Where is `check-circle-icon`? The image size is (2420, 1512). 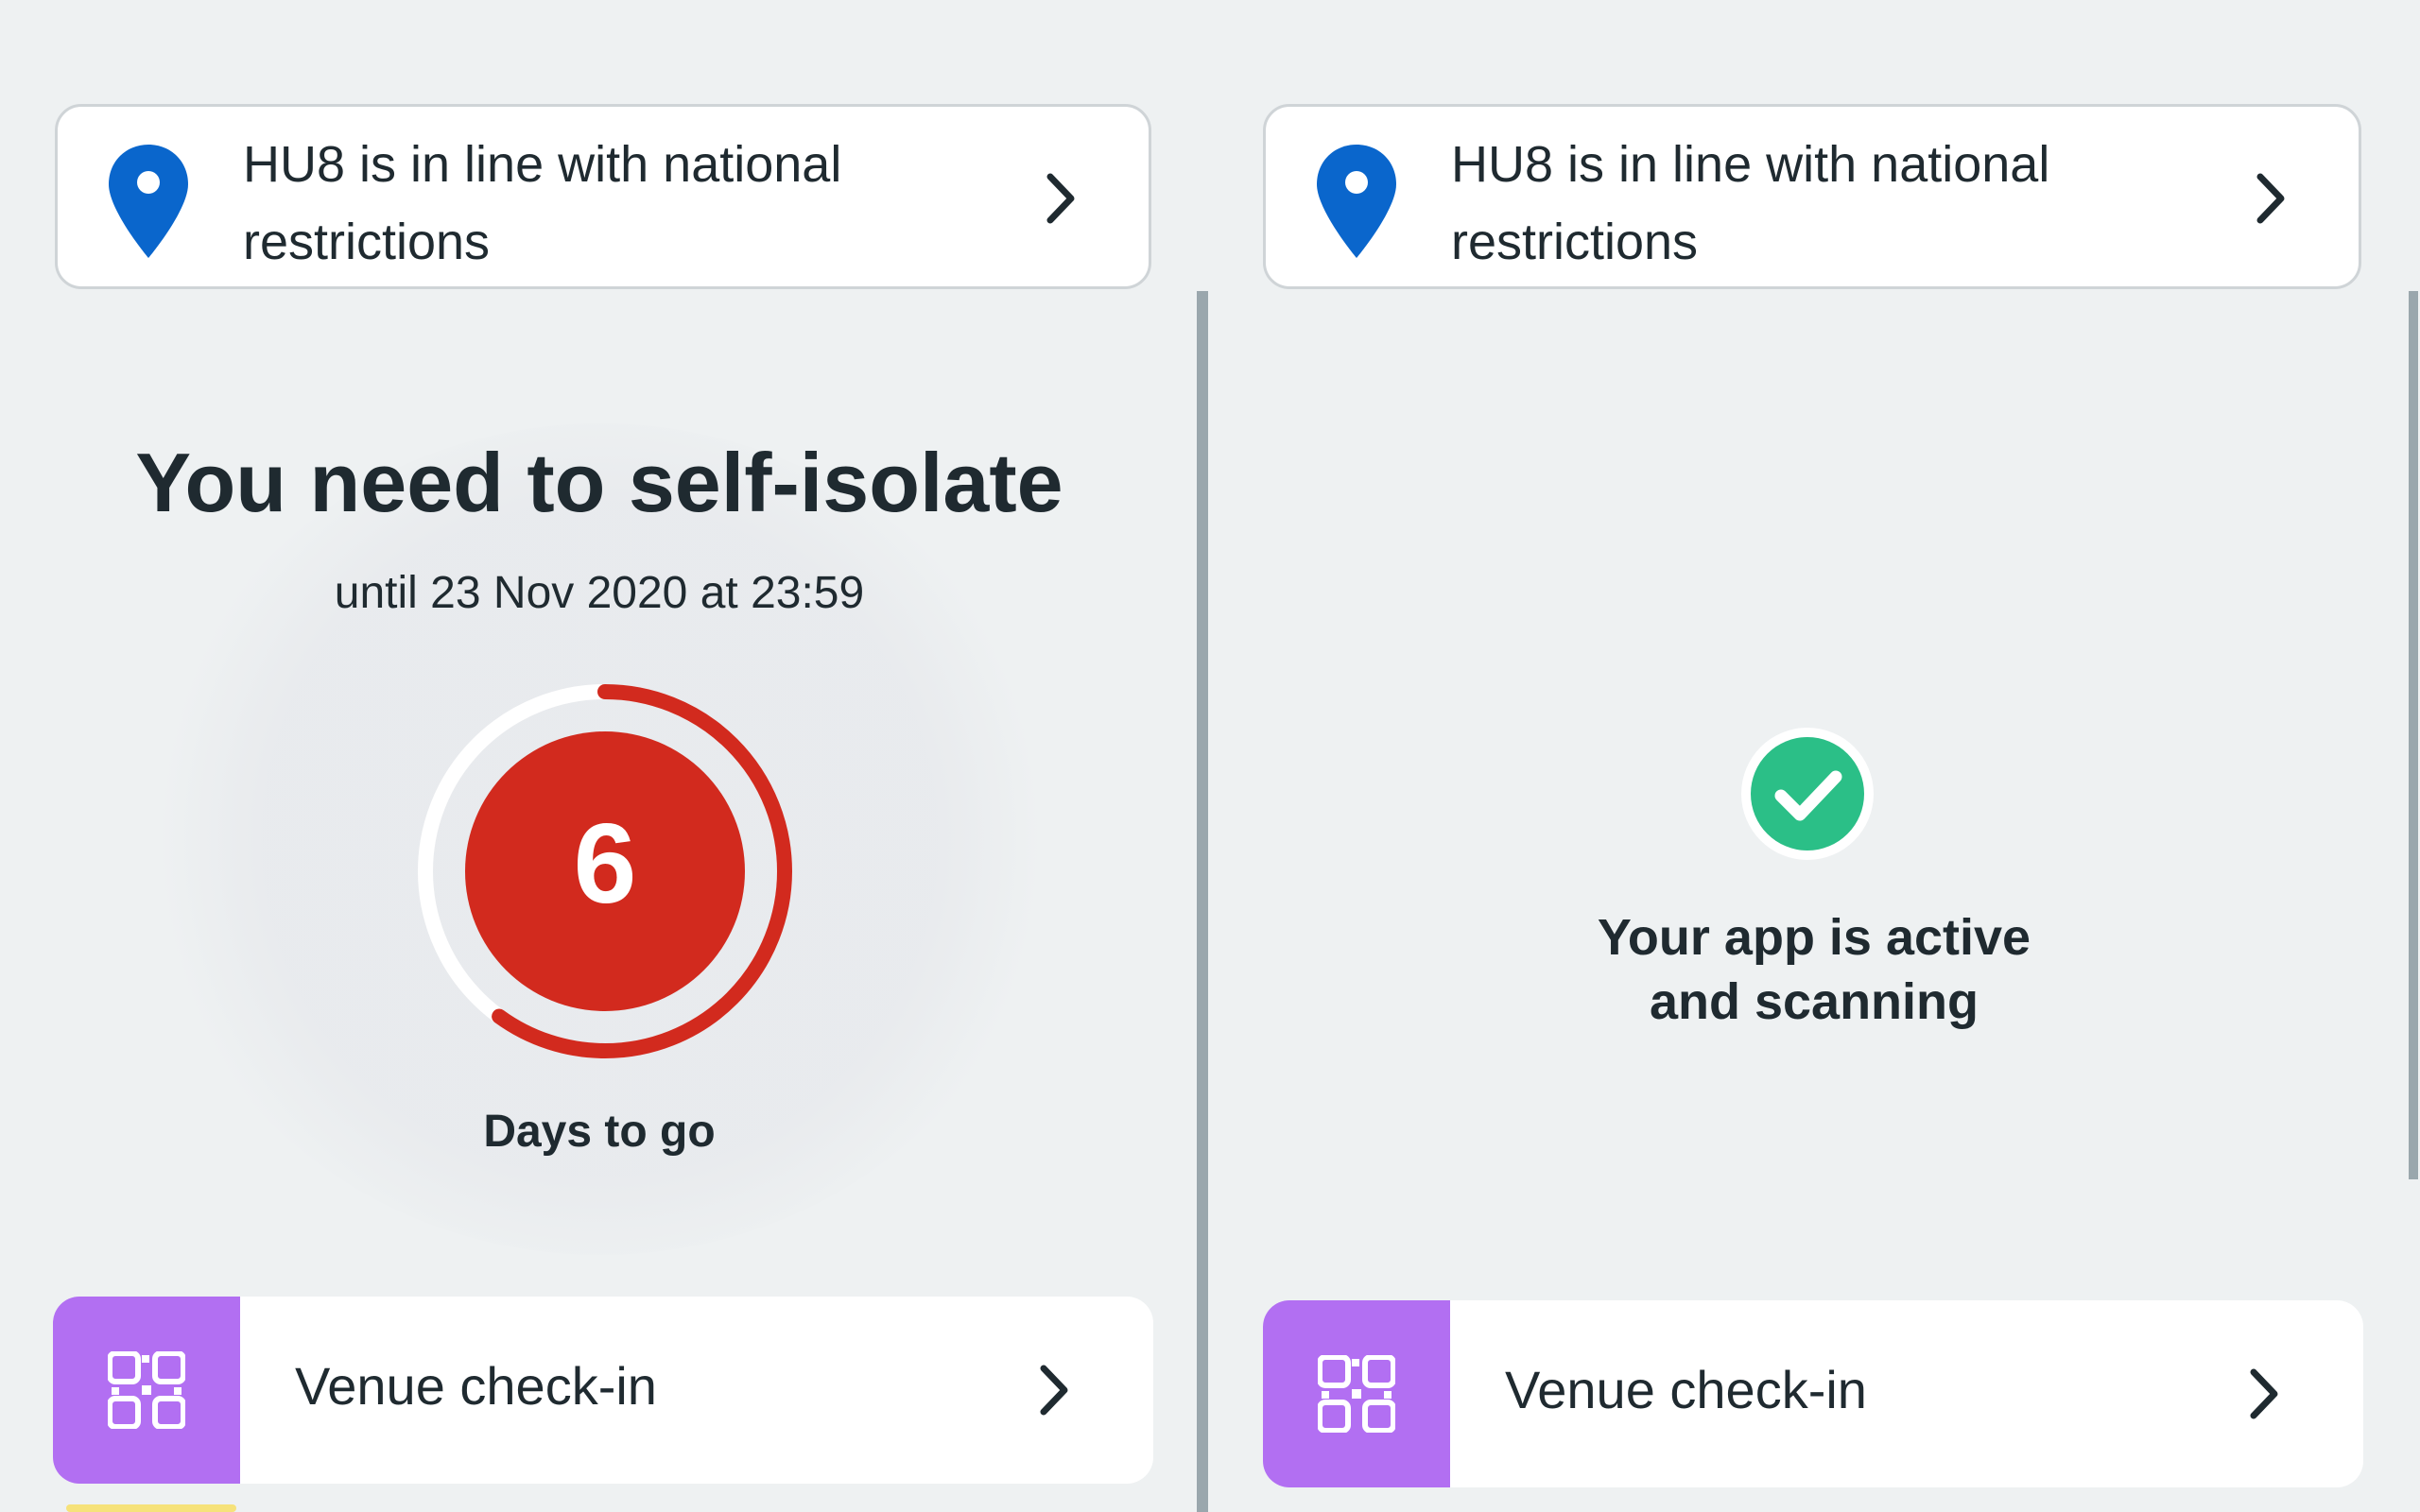
check-circle-icon is located at coordinates (1808, 794).